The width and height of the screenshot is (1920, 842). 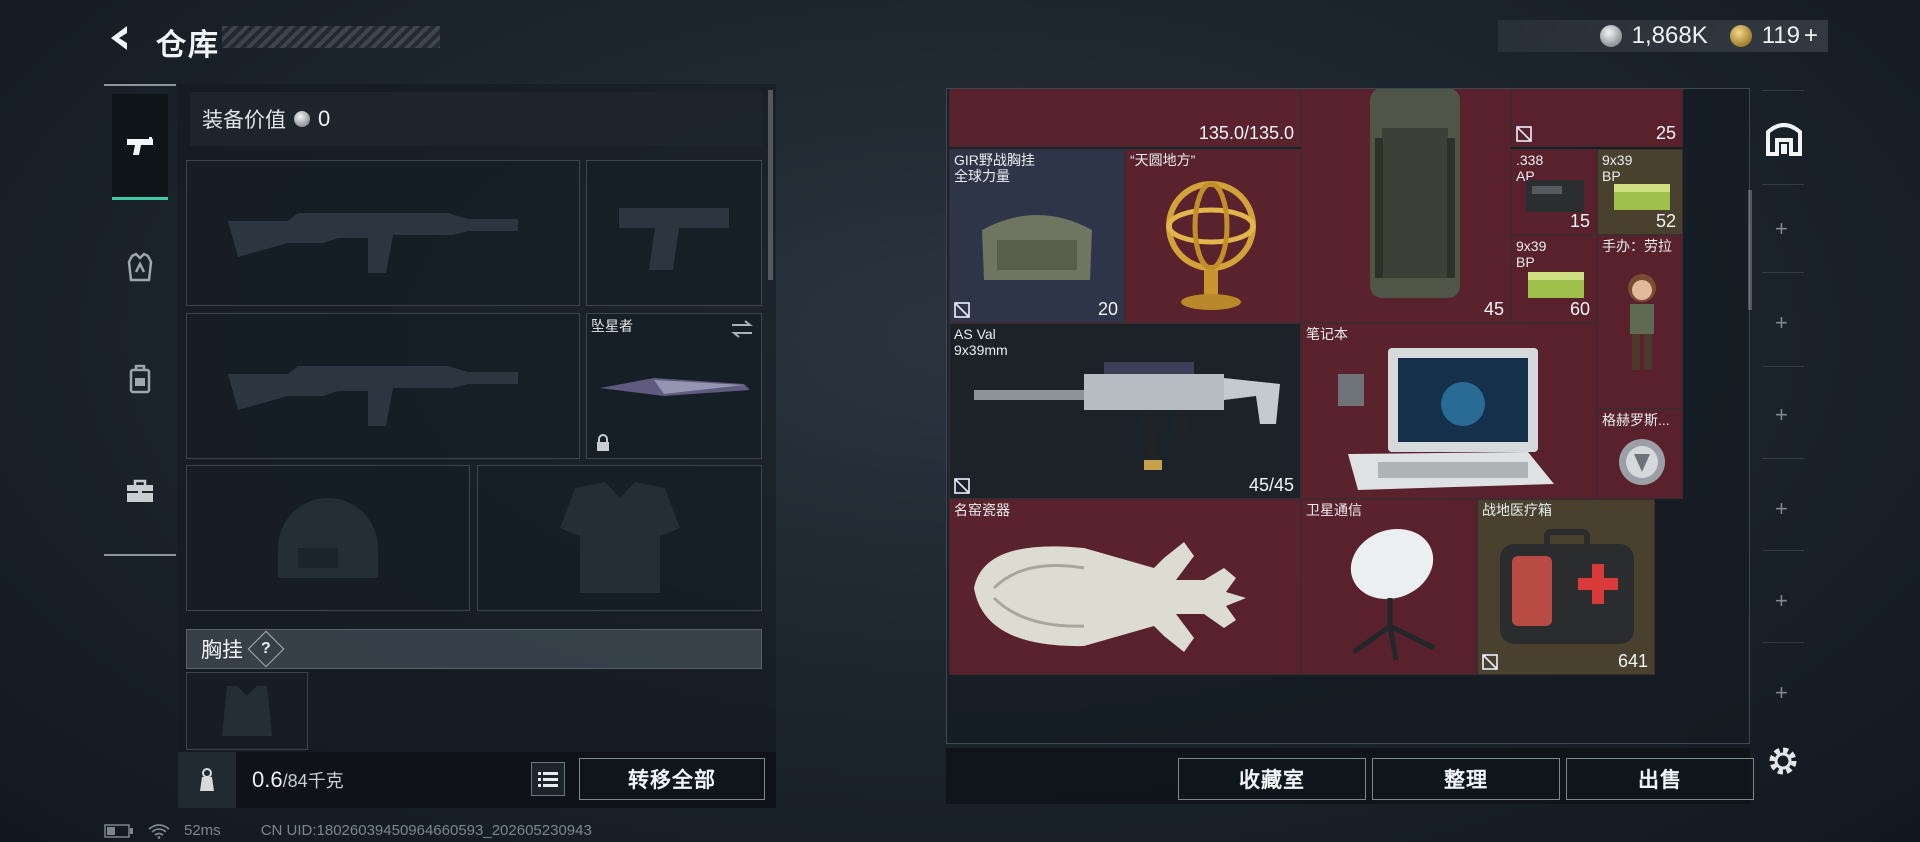 I want to click on help-button: ?, so click(x=266, y=649).